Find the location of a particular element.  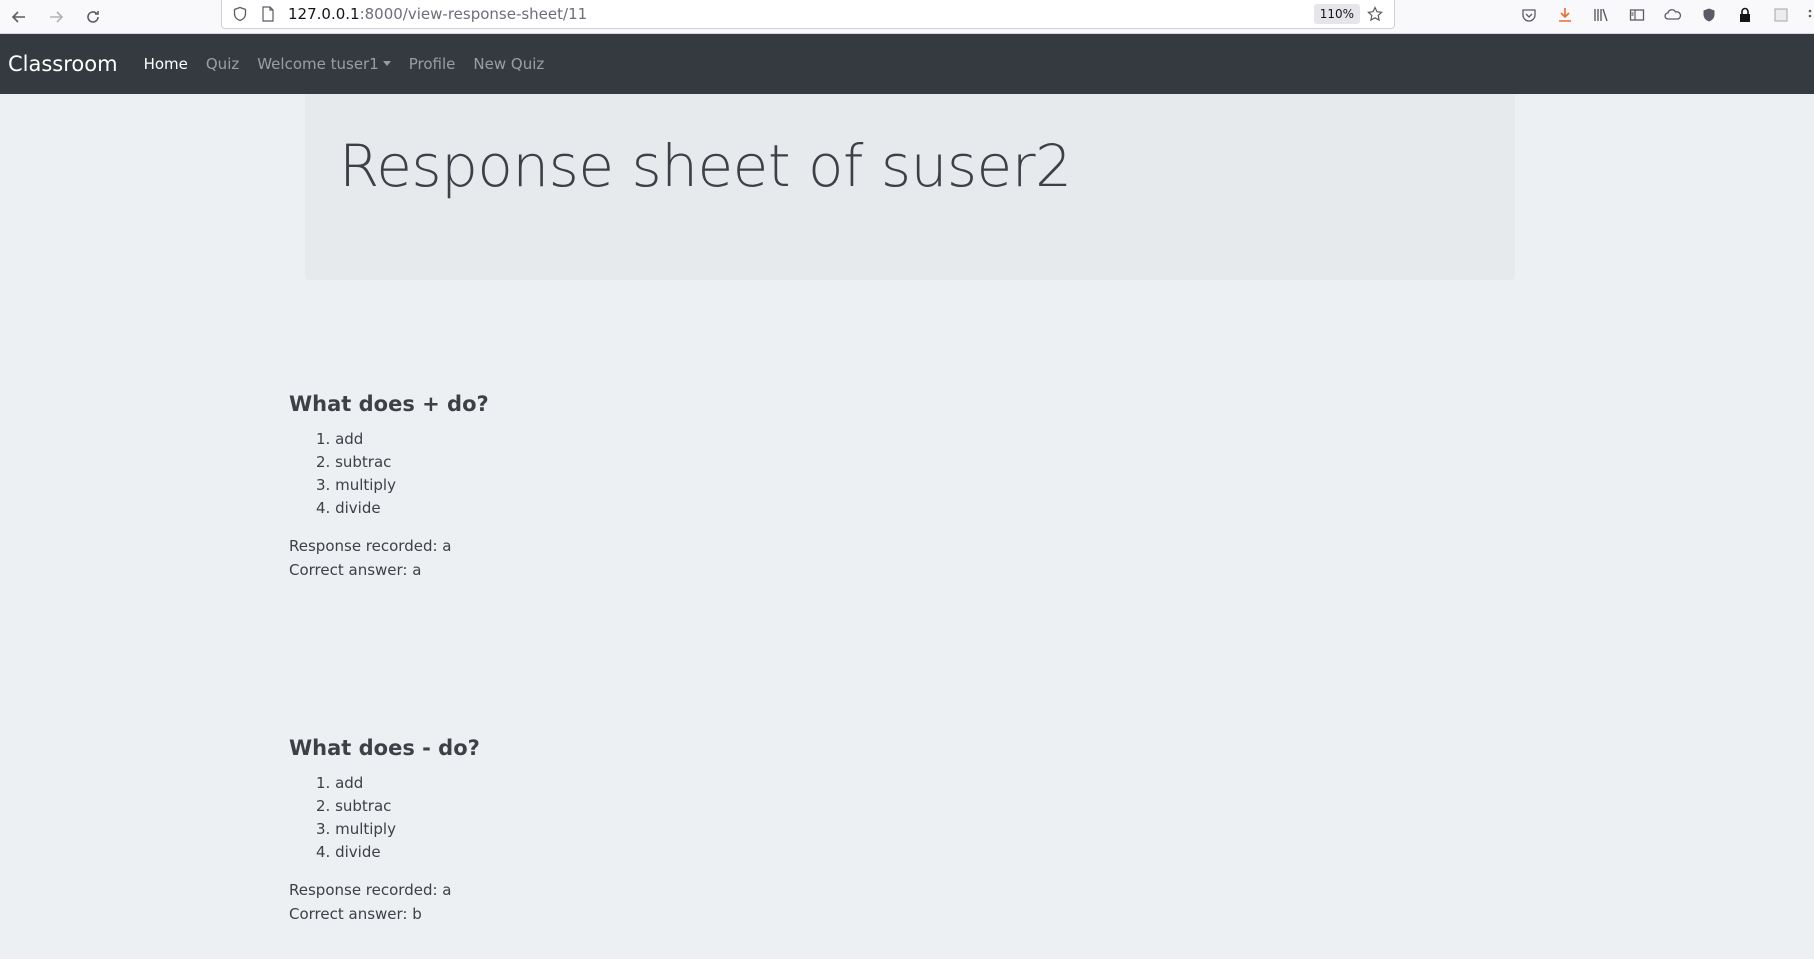

url-path: :8000/view-response-sheet/11 is located at coordinates (473, 14).